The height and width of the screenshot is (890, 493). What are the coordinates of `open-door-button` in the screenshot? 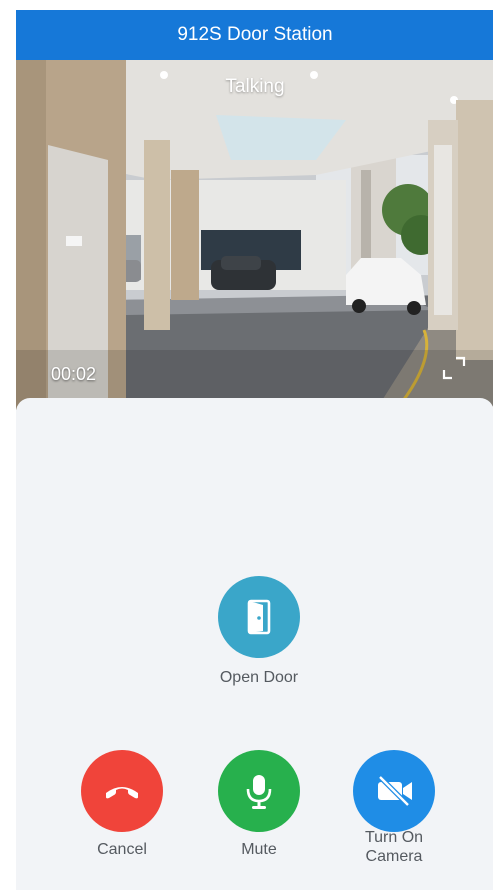 It's located at (259, 617).